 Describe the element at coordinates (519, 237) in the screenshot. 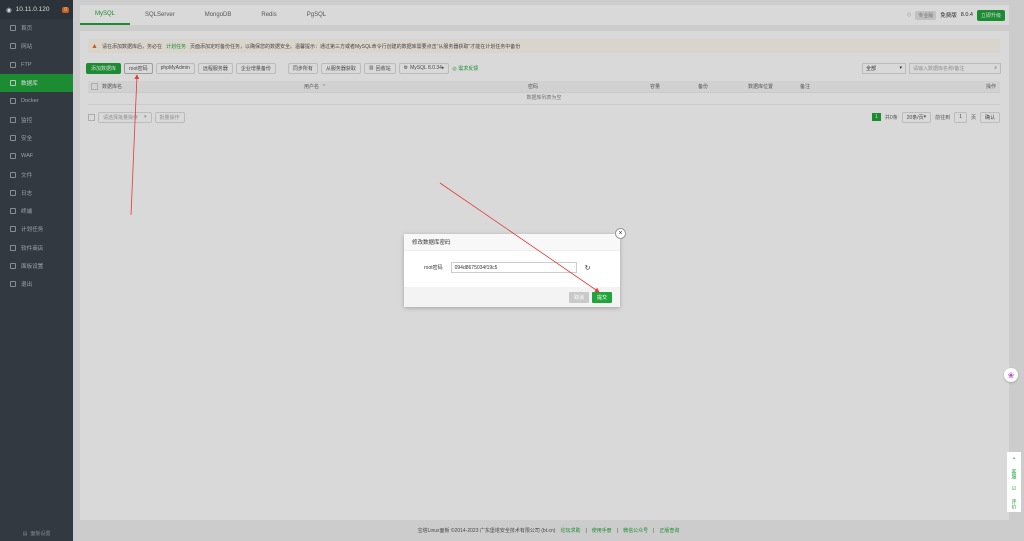

I see `arrow-to-submit-button` at that location.